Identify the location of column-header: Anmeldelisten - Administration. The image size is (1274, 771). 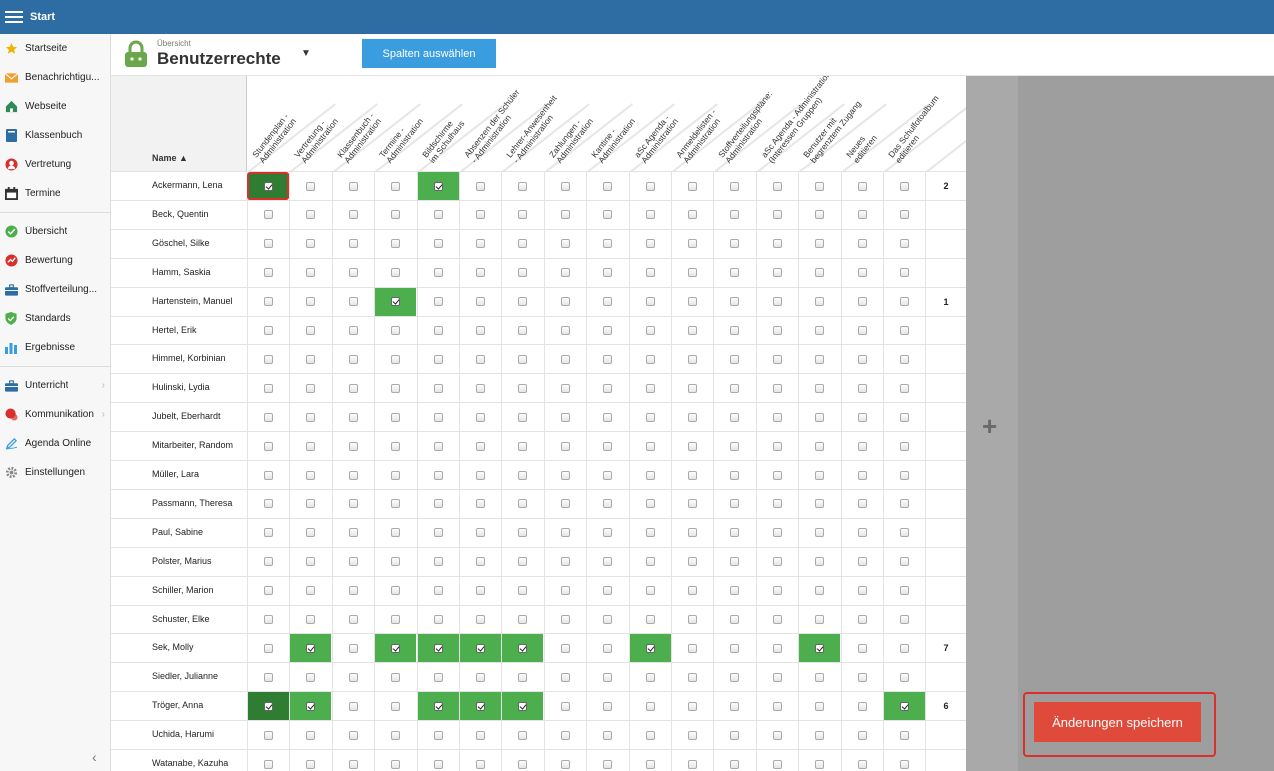
(696, 123).